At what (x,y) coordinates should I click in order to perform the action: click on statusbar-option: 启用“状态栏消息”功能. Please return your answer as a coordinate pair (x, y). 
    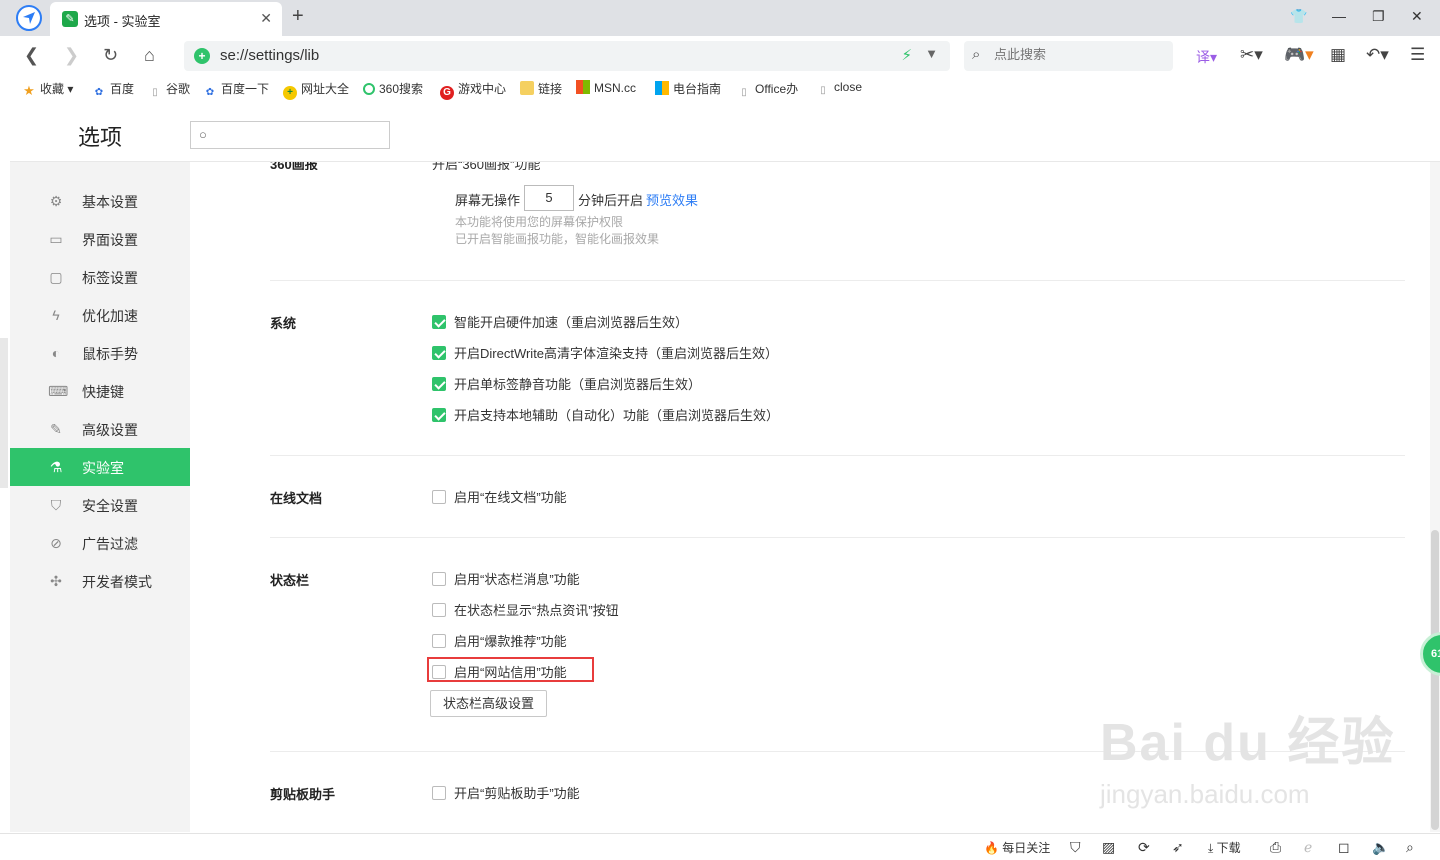
    Looking at the image, I should click on (506, 578).